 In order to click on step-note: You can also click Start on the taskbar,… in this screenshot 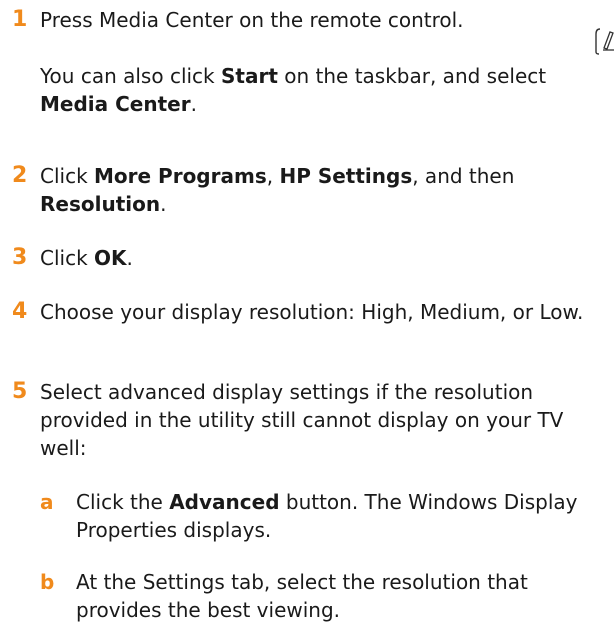, I will do `click(293, 90)`.